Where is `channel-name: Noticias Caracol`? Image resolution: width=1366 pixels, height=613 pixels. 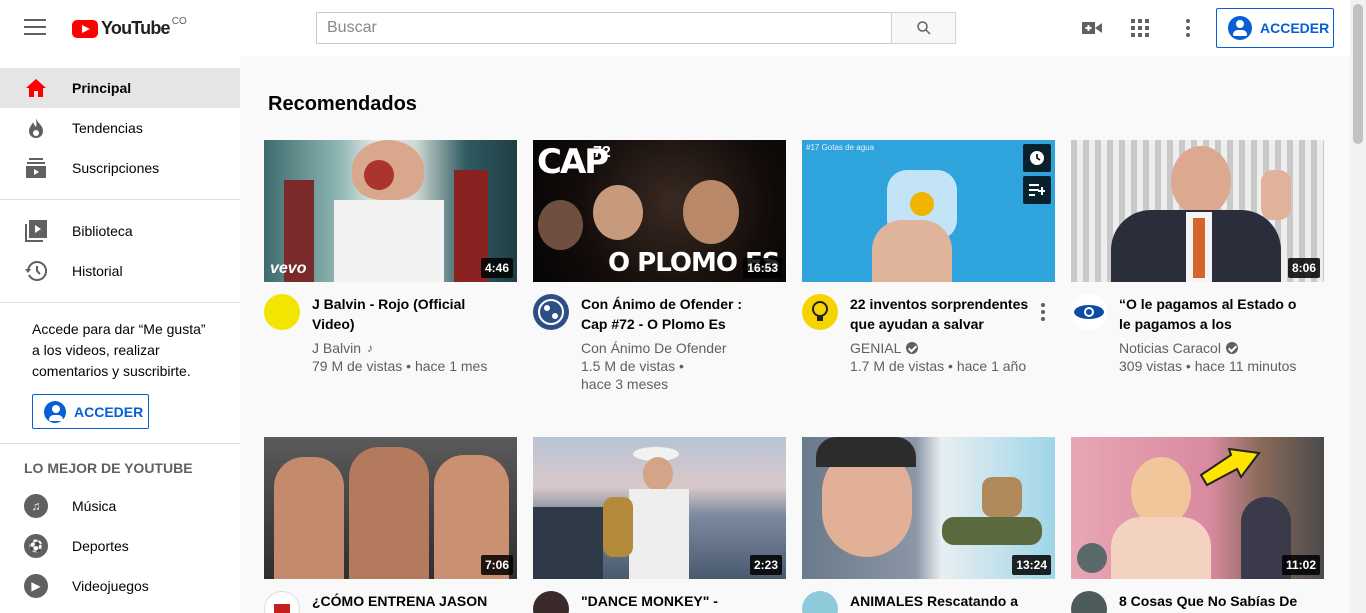 channel-name: Noticias Caracol is located at coordinates (1170, 348).